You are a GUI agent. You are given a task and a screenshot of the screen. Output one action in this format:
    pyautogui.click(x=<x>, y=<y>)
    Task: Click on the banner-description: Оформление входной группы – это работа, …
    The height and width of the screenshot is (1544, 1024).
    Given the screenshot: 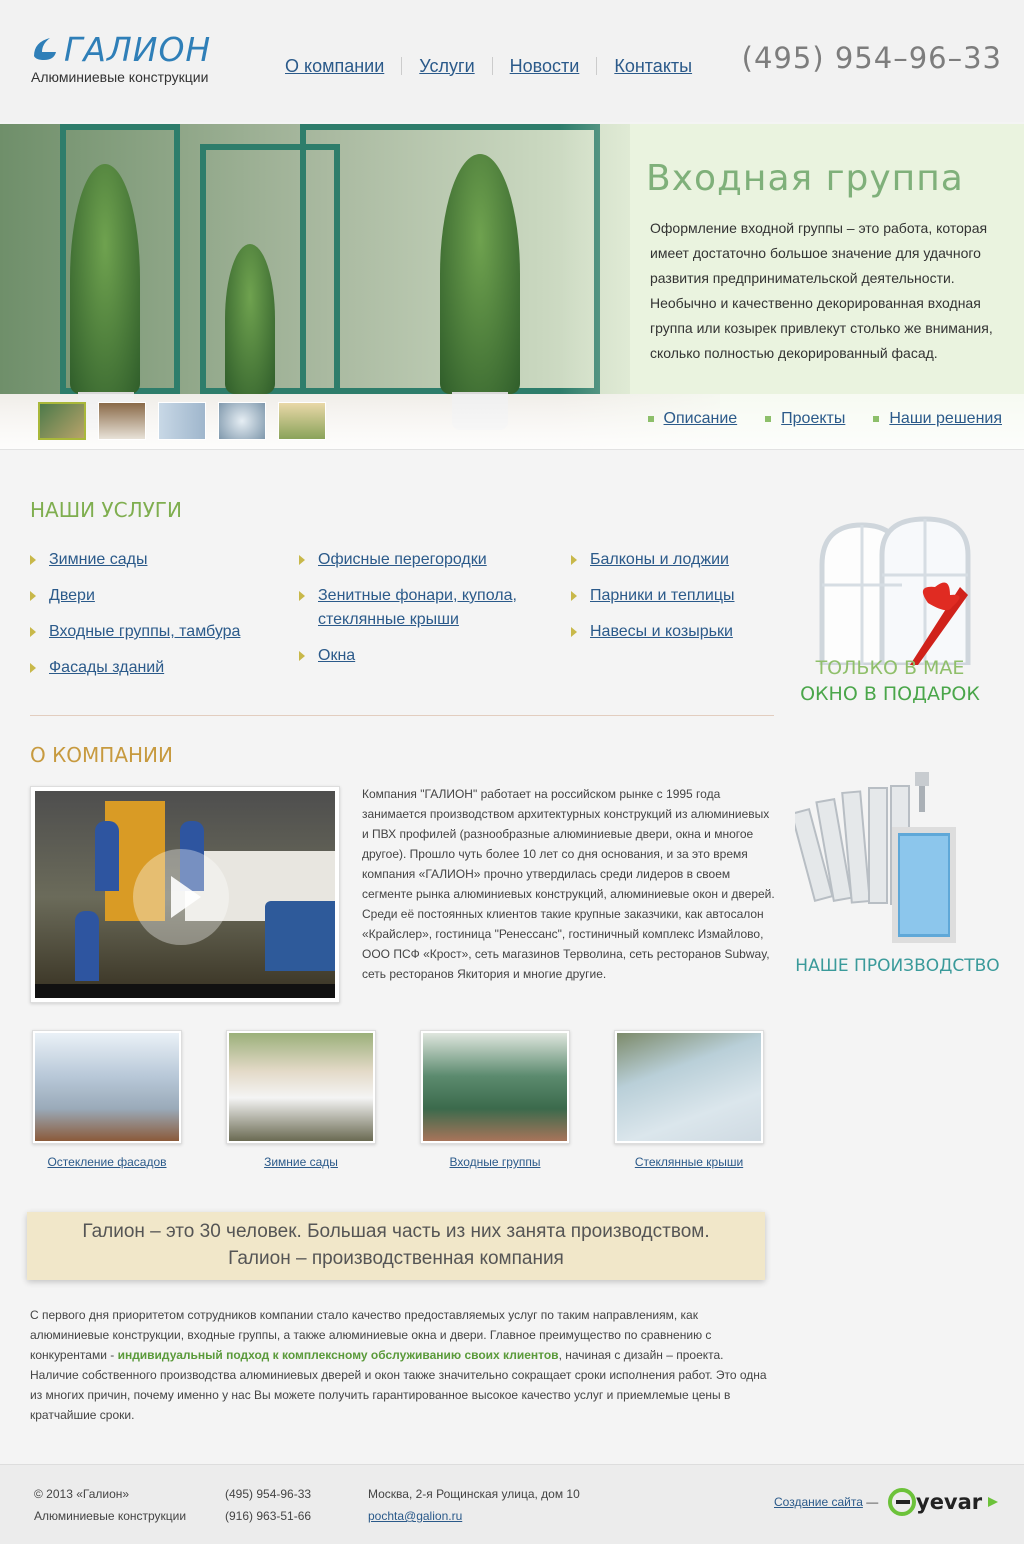 What is the action you would take?
    pyautogui.click(x=821, y=290)
    